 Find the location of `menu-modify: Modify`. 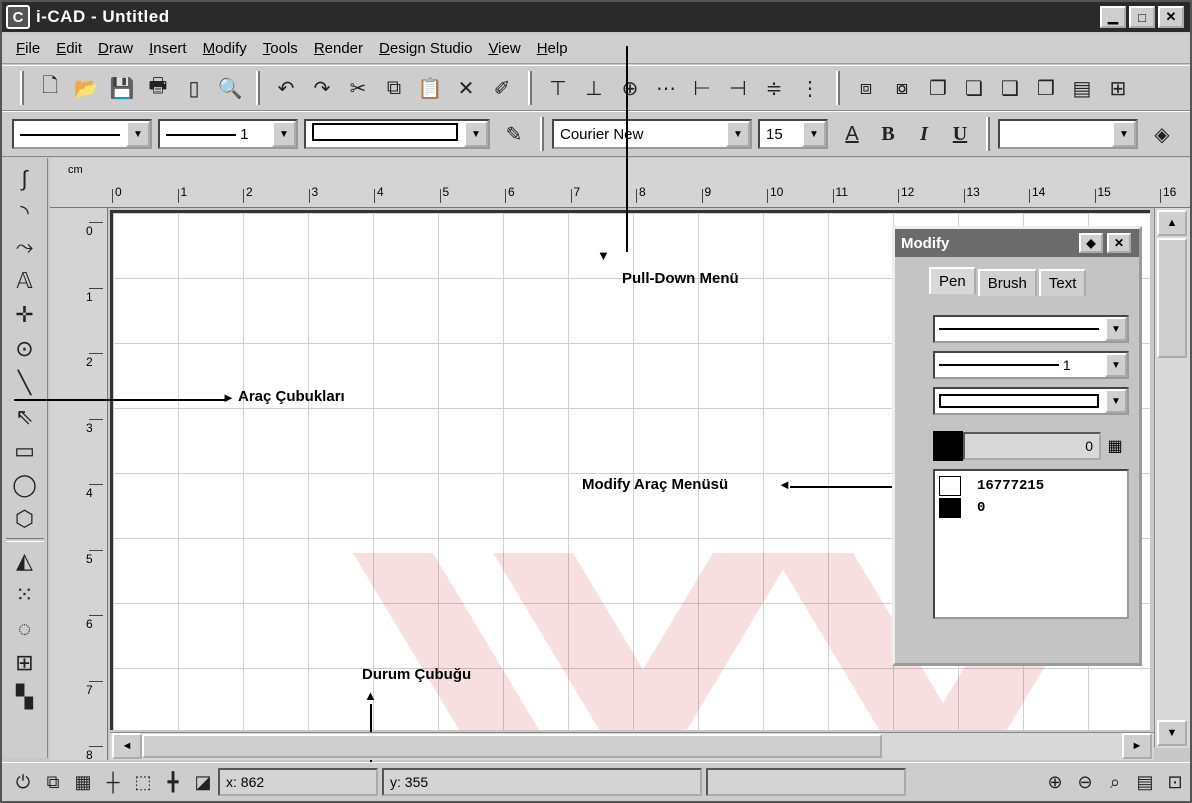

menu-modify: Modify is located at coordinates (225, 48).